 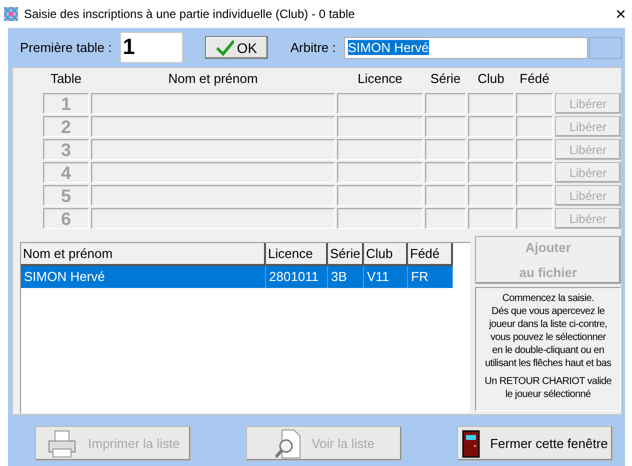 What do you see at coordinates (466, 47) in the screenshot?
I see `referee-field: SIMON Hervé` at bounding box center [466, 47].